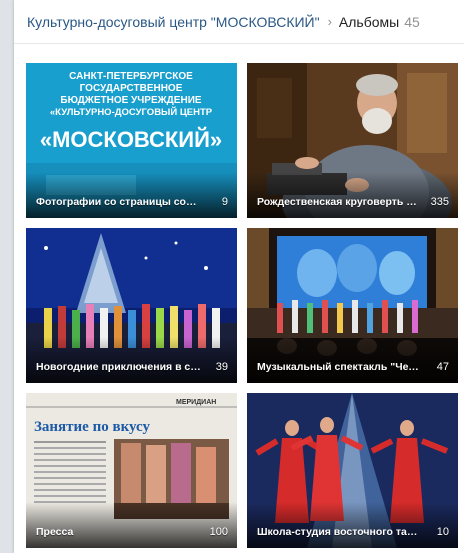  What do you see at coordinates (131, 112) in the screenshot?
I see `sign-line: «КУЛЬТУРНО-ДОСУГОВЫЙ ЦЕНТР` at bounding box center [131, 112].